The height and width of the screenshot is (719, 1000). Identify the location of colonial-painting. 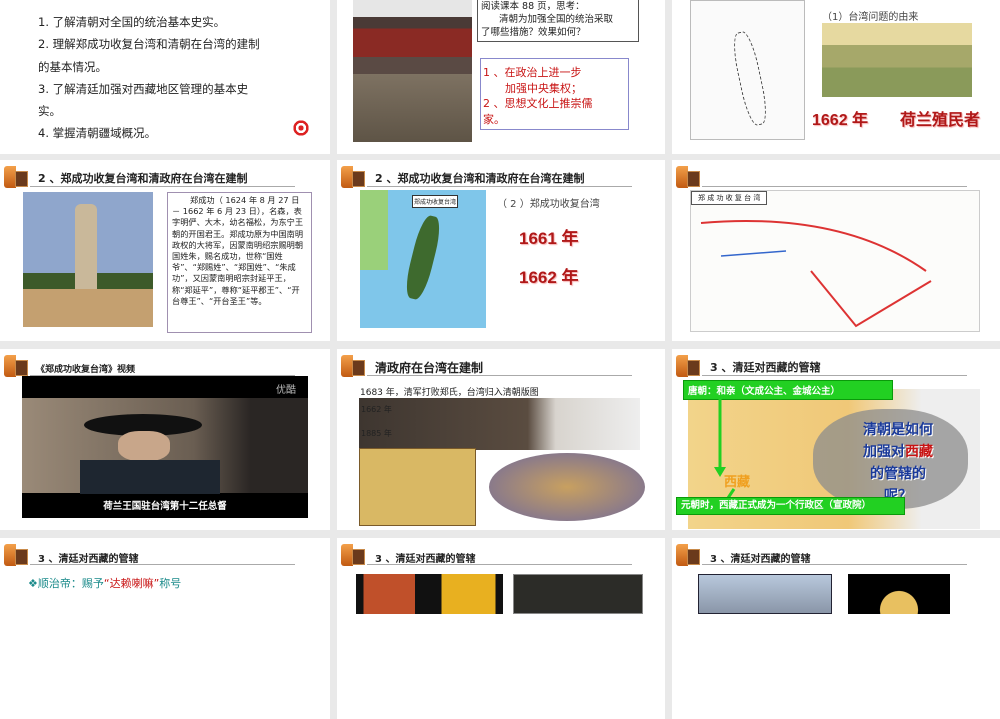
(897, 60).